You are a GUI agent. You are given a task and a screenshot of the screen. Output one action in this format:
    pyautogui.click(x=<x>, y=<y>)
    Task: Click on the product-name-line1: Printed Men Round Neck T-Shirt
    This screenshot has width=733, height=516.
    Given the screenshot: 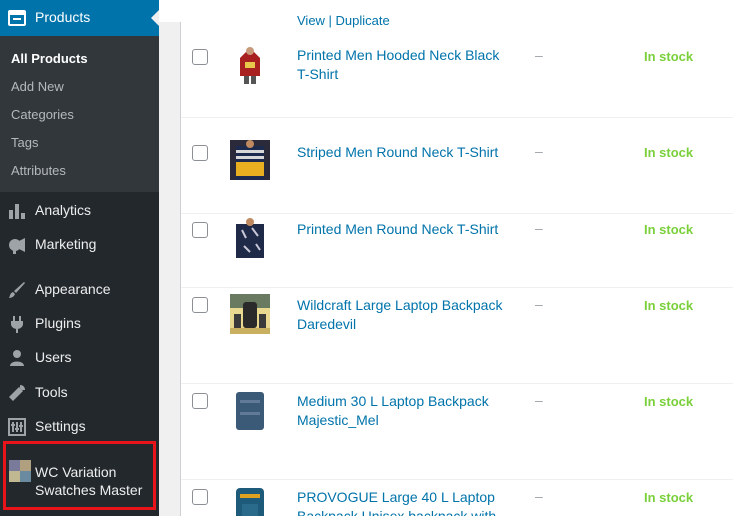 What is the action you would take?
    pyautogui.click(x=398, y=229)
    